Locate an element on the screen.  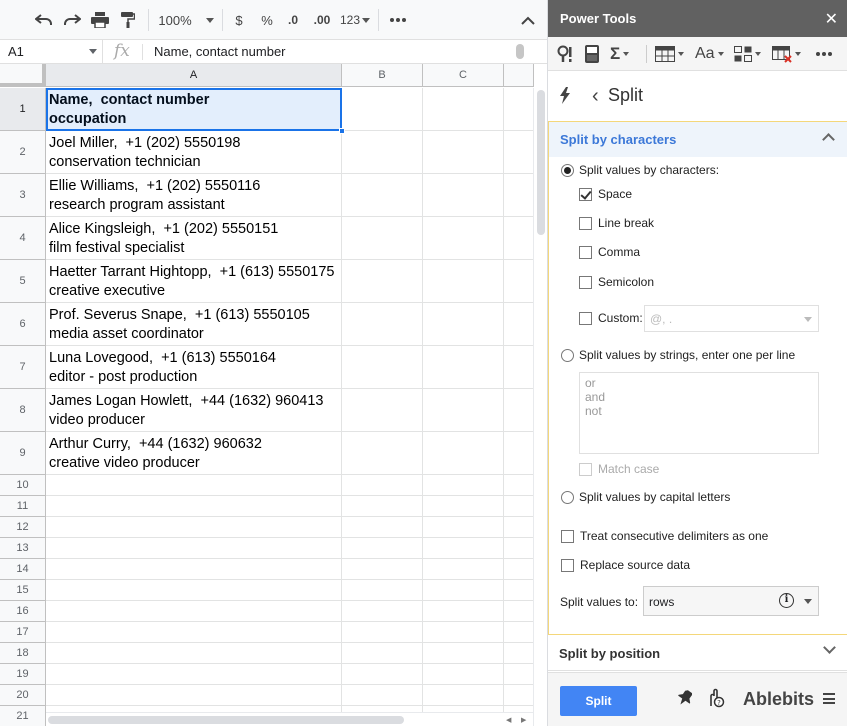
checkbox-comma: Comma is located at coordinates (609, 252).